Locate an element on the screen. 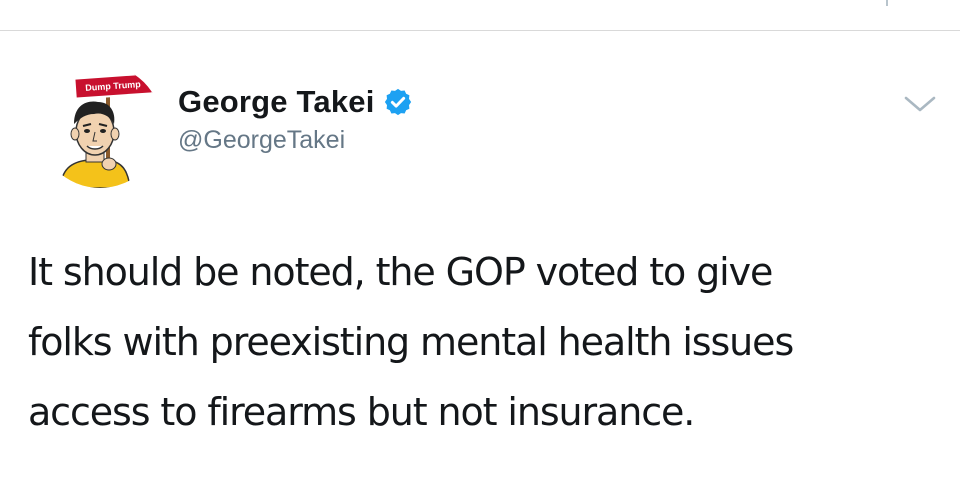 The image size is (960, 484). name-row: George Takei is located at coordinates (295, 102).